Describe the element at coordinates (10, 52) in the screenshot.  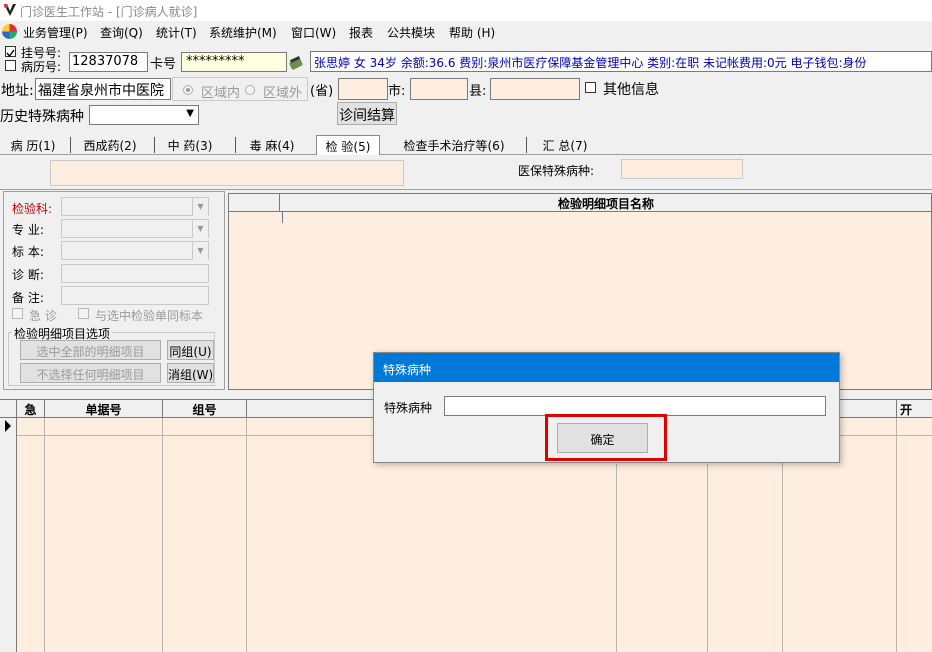
I see `reg-checkbox` at that location.